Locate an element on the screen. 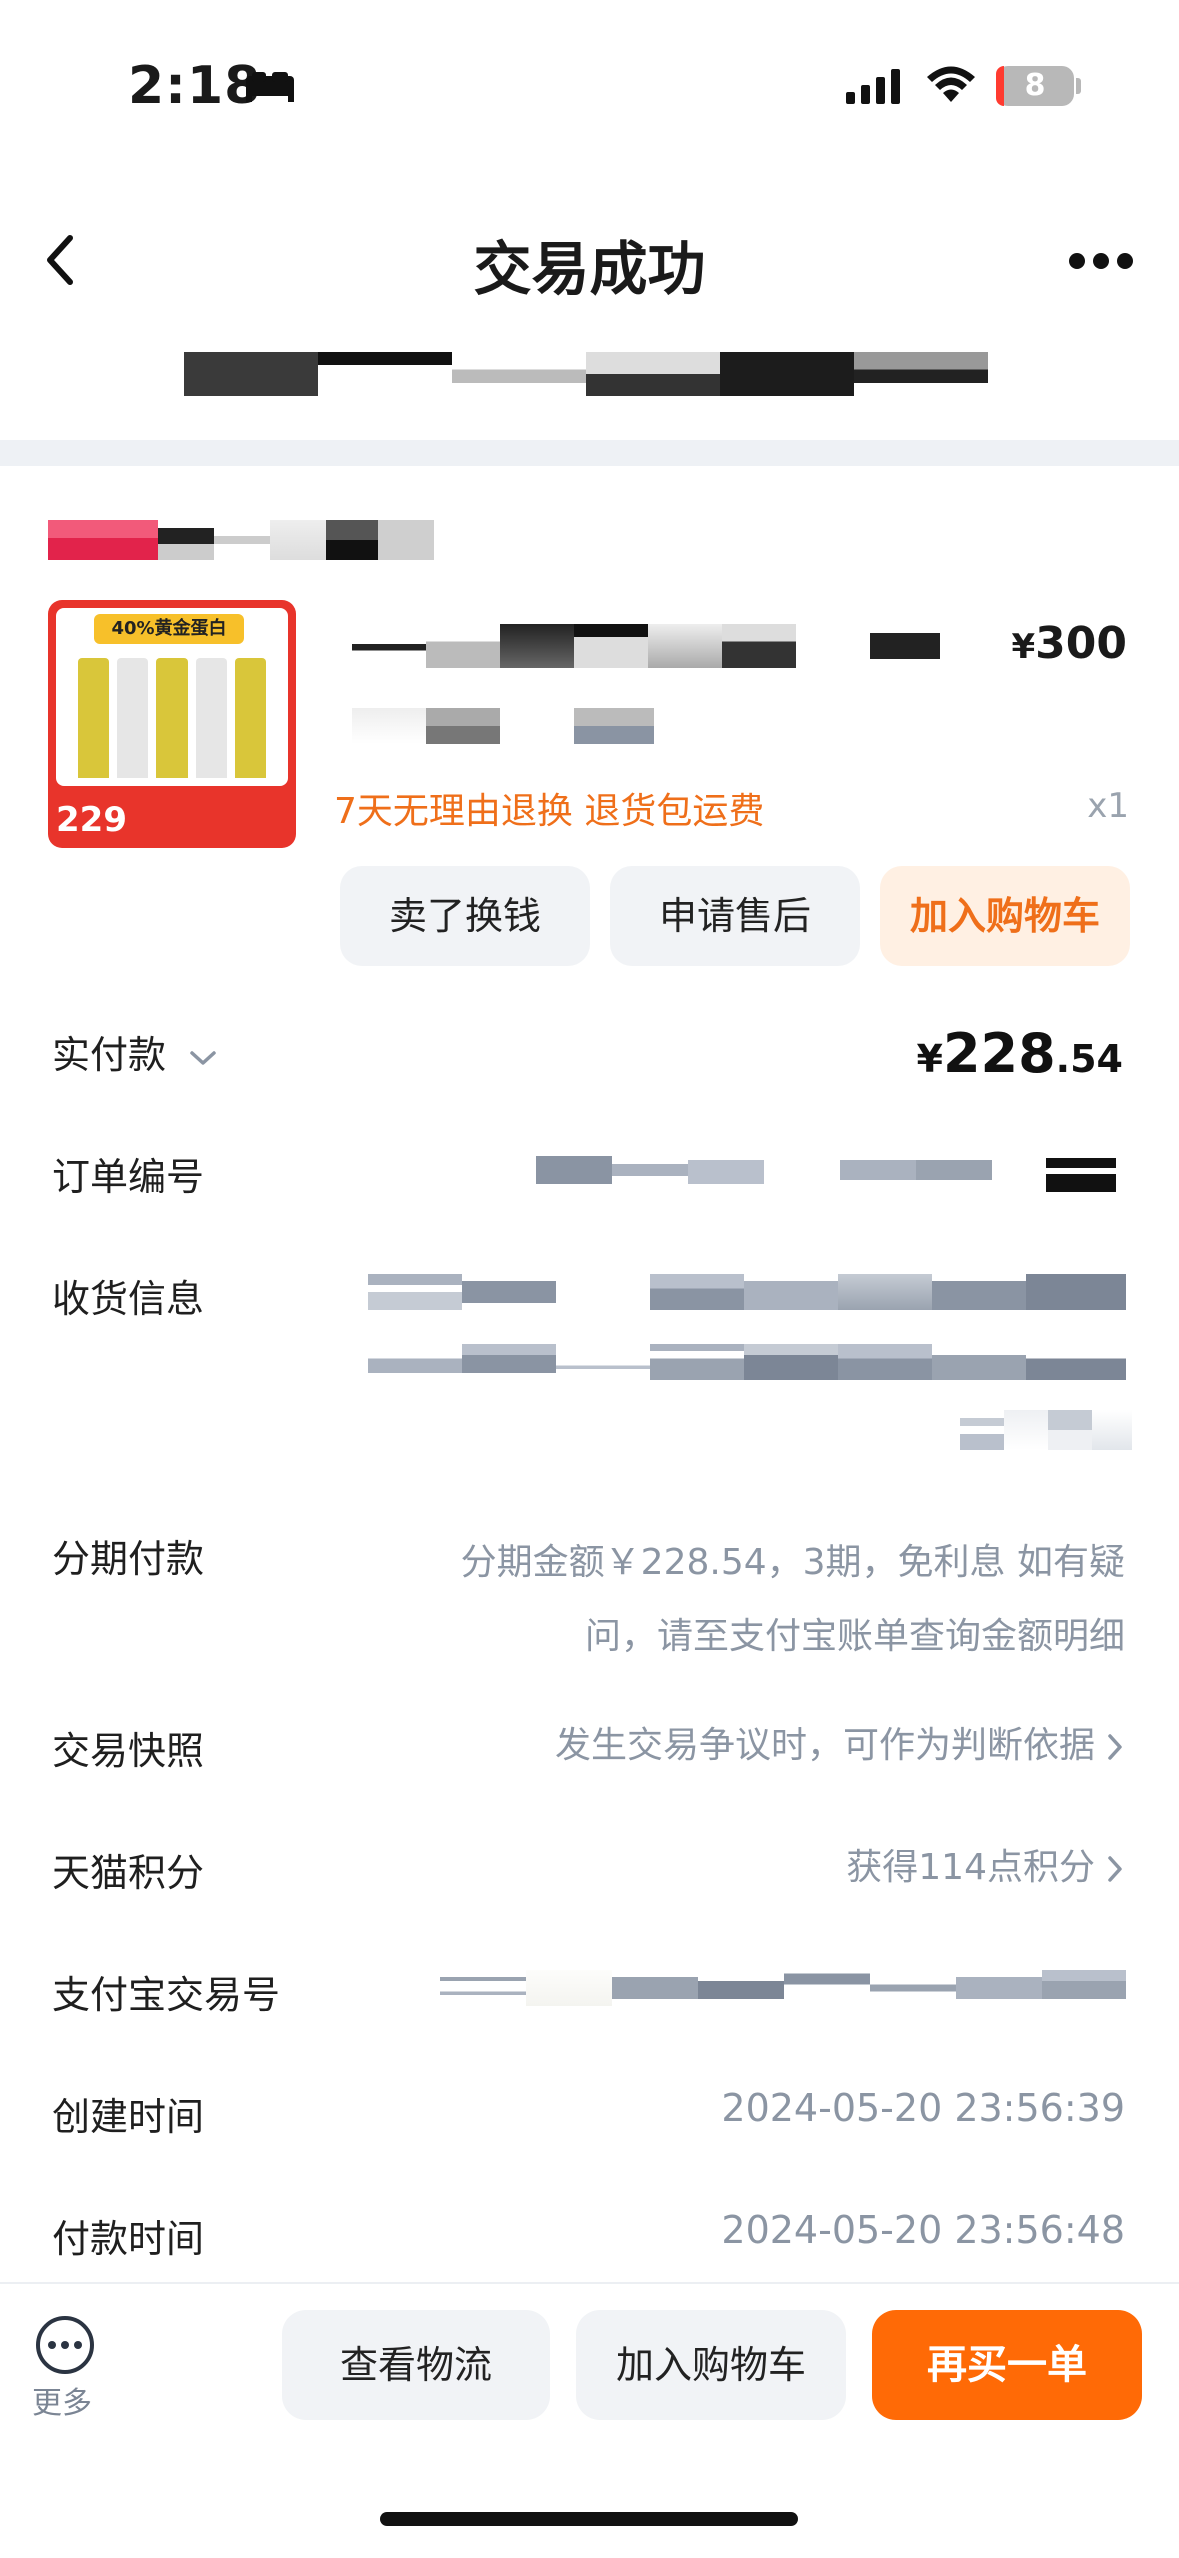  redacted-order-number is located at coordinates (831, 1172).